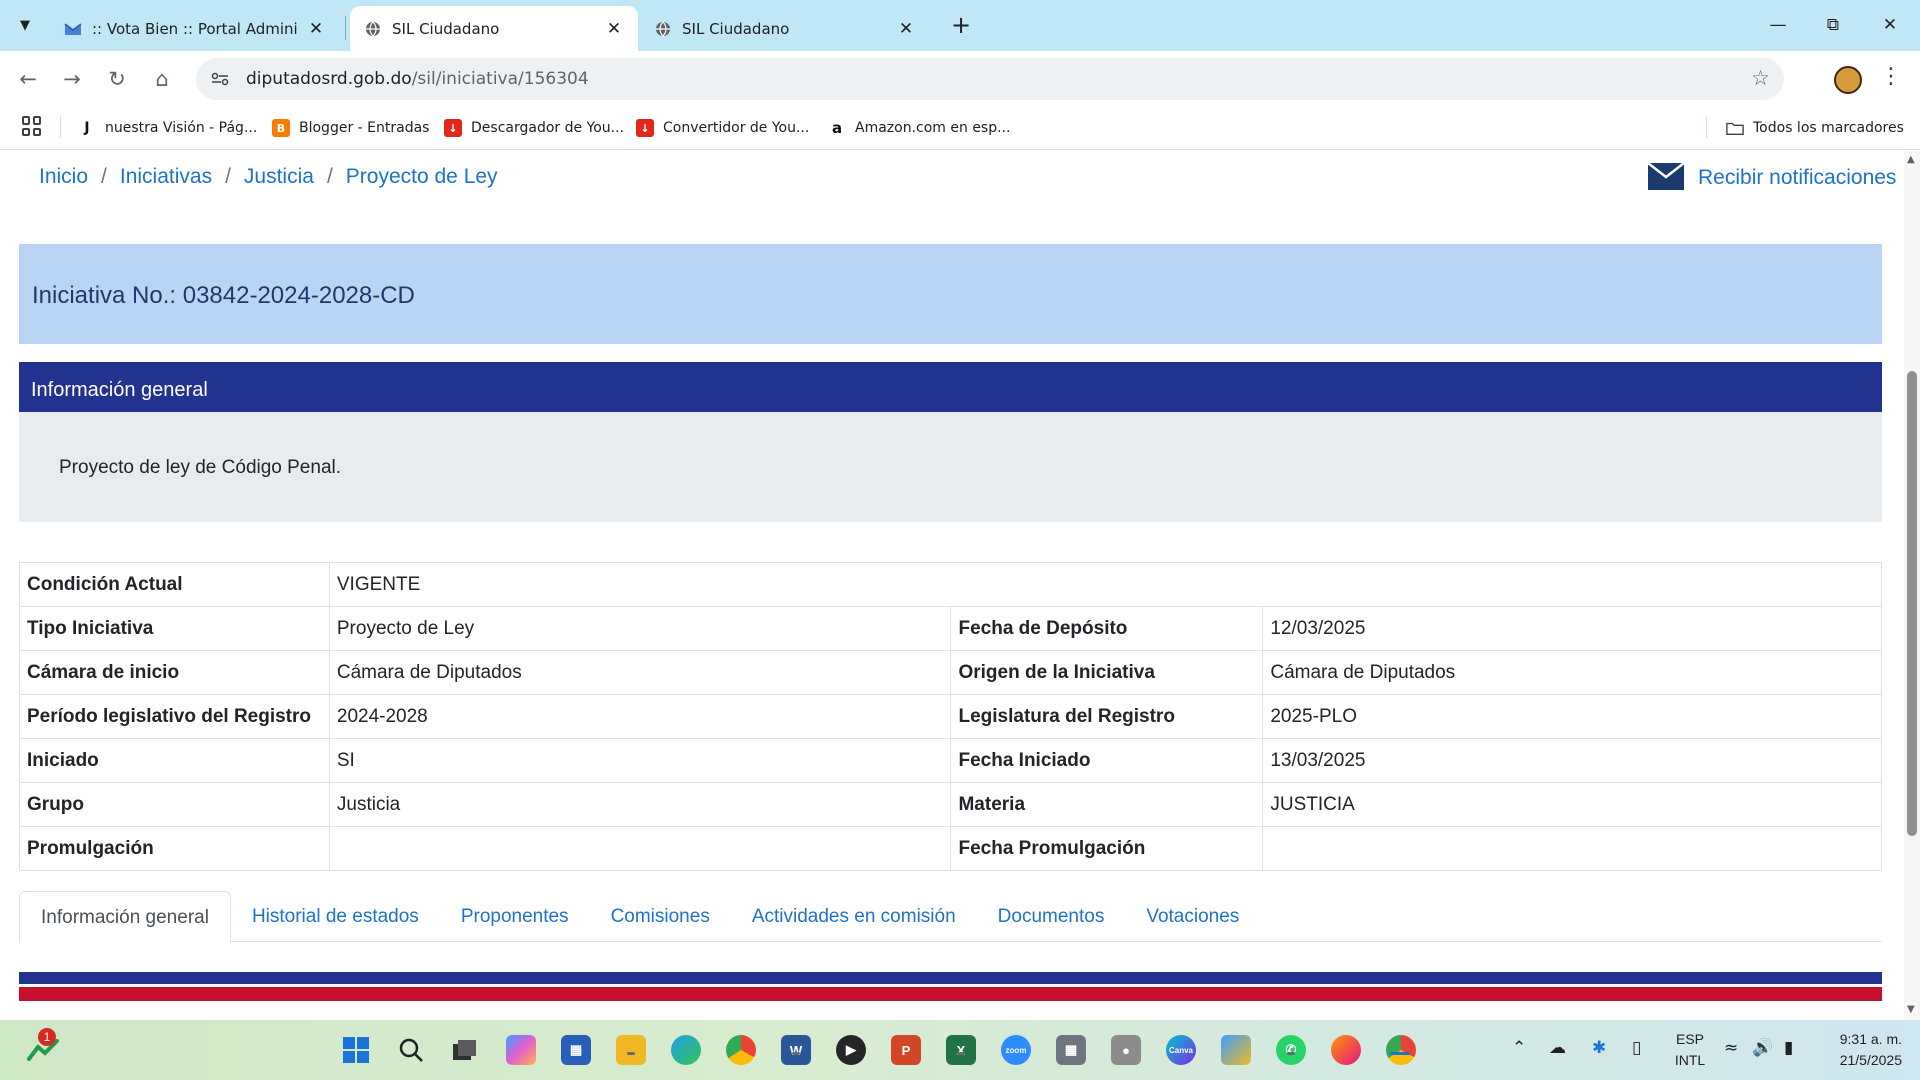 Image resolution: width=1920 pixels, height=1080 pixels. What do you see at coordinates (1126, 1050) in the screenshot?
I see `voice-recorder-icon: ●` at bounding box center [1126, 1050].